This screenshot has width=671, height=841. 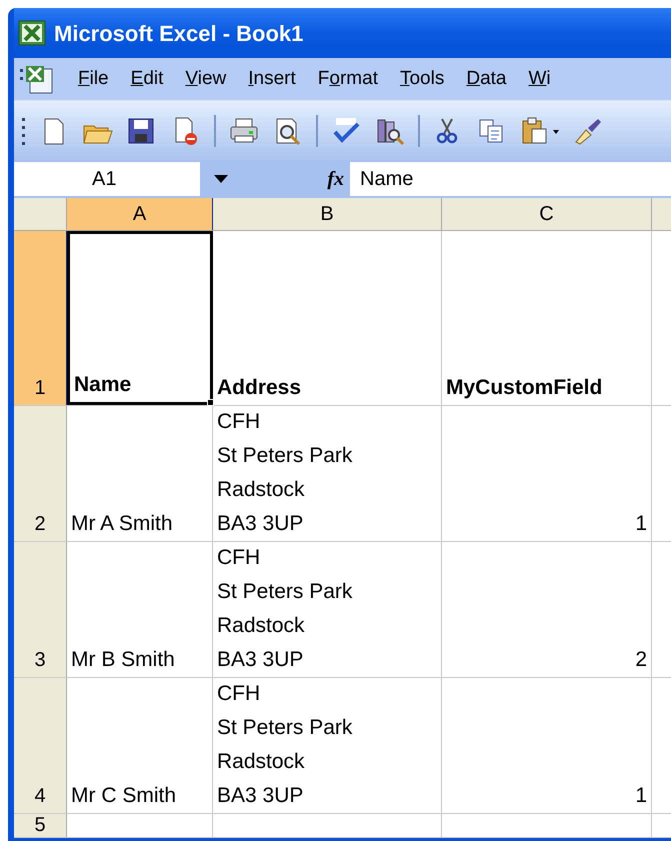 What do you see at coordinates (327, 318) in the screenshot?
I see `table-cell: Address` at bounding box center [327, 318].